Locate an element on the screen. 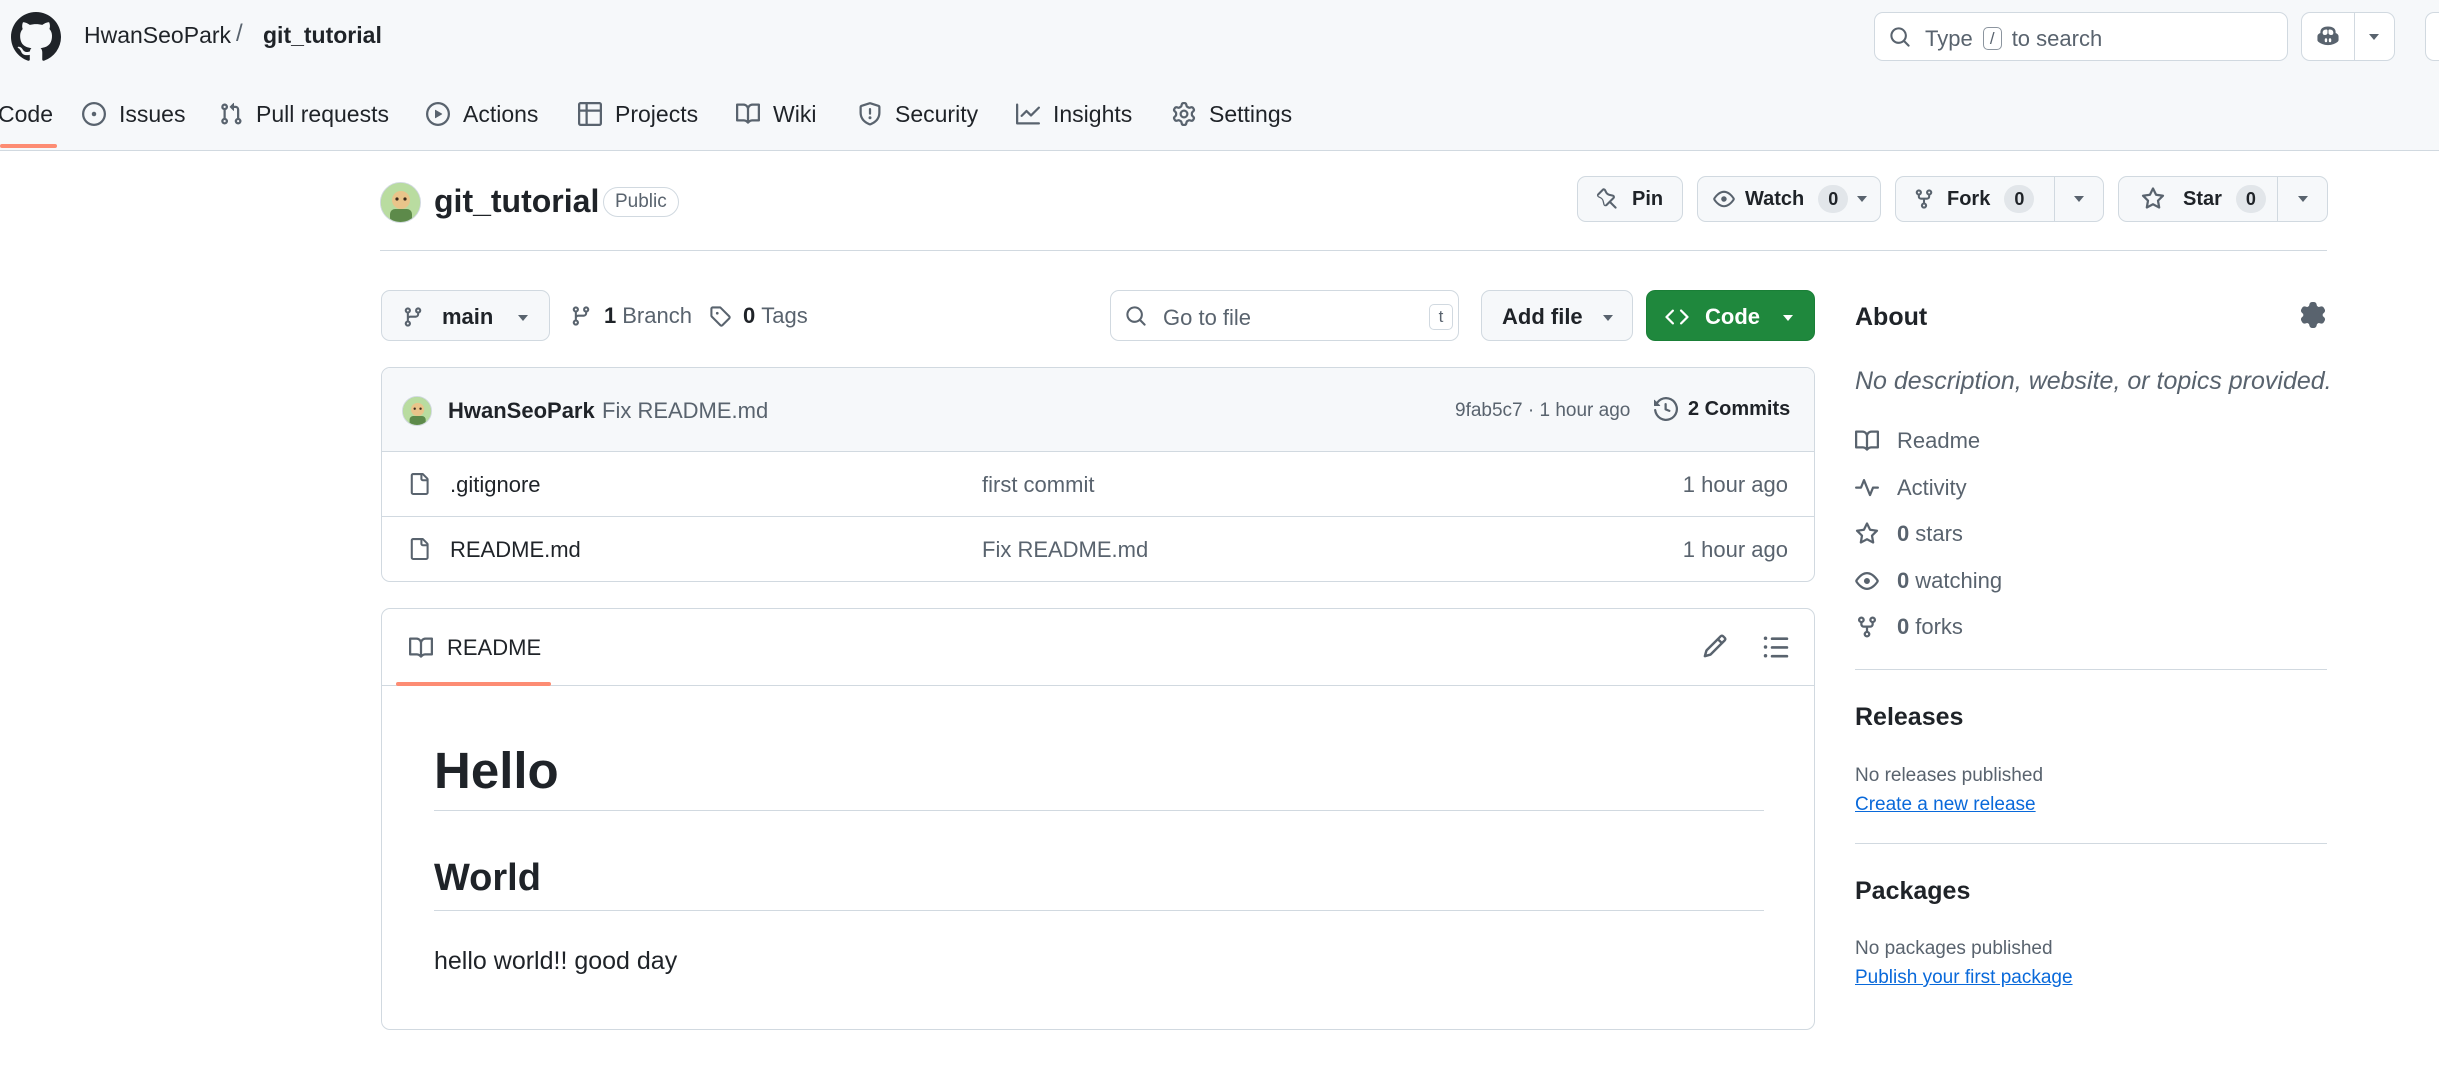 The height and width of the screenshot is (1068, 2439). tag-icon is located at coordinates (720, 316).